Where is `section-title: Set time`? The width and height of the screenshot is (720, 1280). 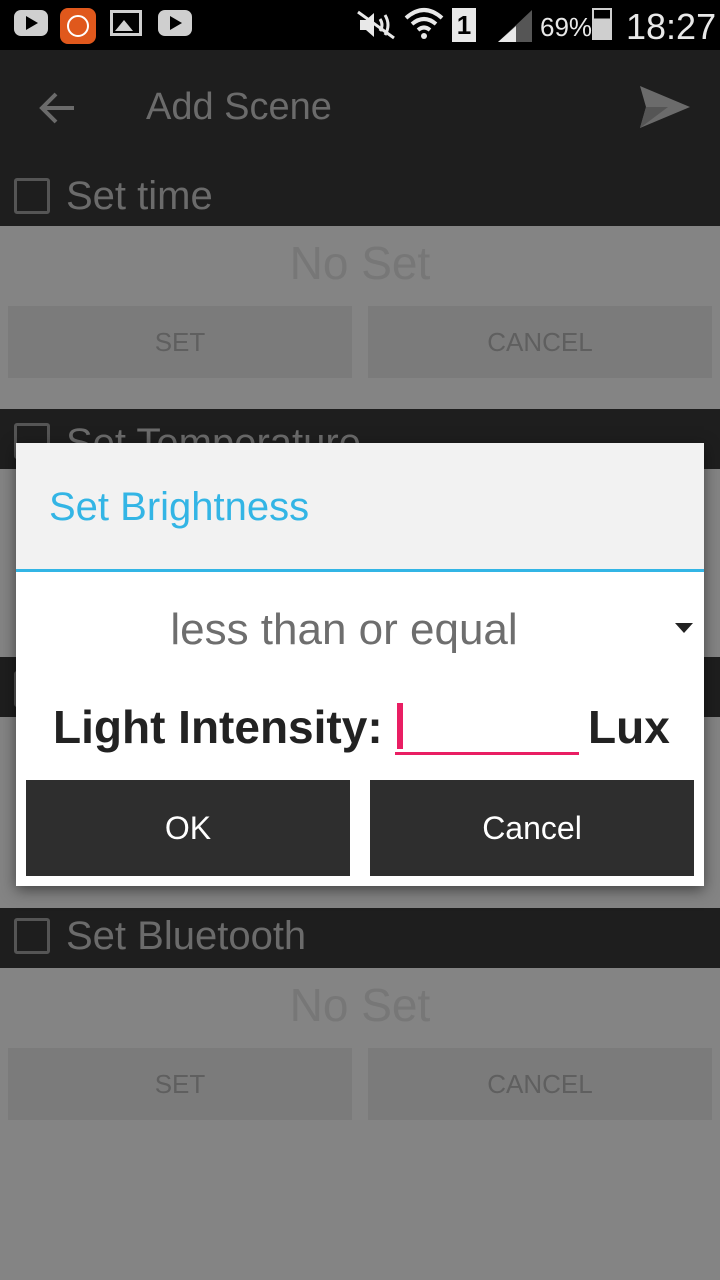 section-title: Set time is located at coordinates (139, 196).